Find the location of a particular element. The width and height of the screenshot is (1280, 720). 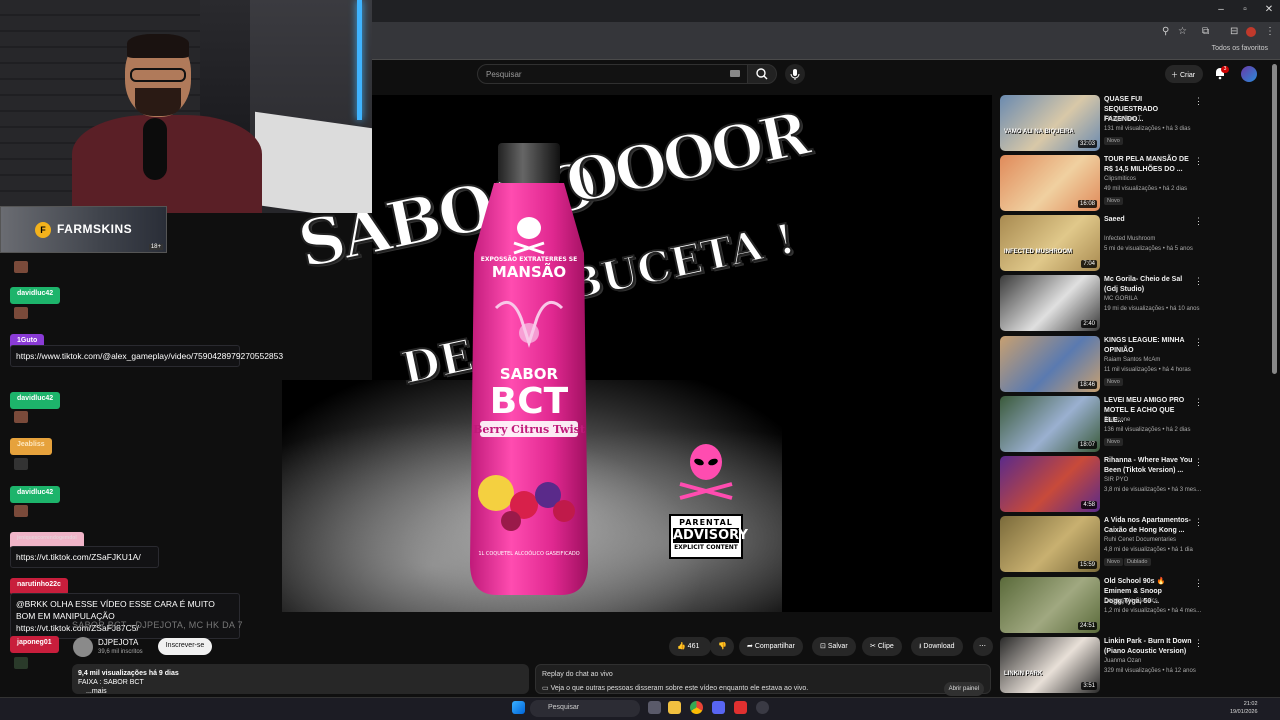

thumbnail-caption: LINKIN PARK is located at coordinates (1023, 674).